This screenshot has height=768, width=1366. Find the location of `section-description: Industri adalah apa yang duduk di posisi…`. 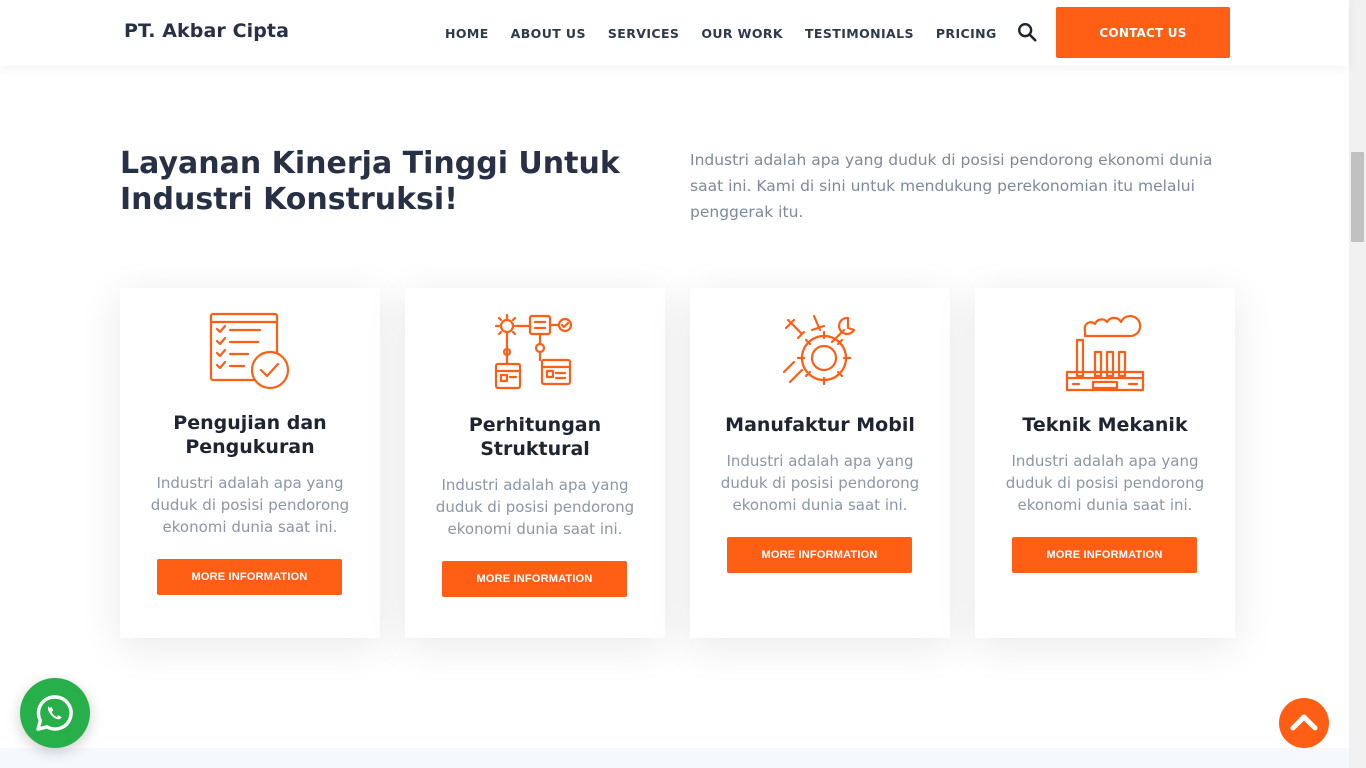

section-description: Industri adalah apa yang duduk di posisi… is located at coordinates (951, 186).